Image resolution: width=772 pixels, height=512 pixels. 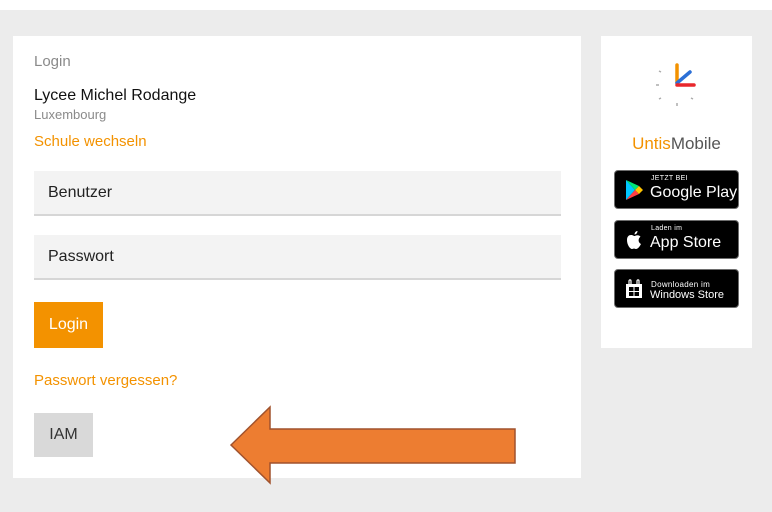 I want to click on iam-button: IAM, so click(x=63, y=435).